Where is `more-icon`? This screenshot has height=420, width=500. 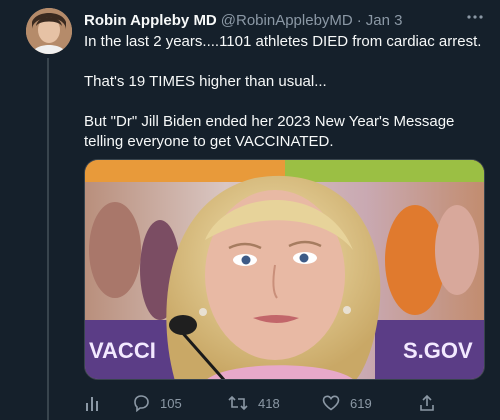 more-icon is located at coordinates (475, 19).